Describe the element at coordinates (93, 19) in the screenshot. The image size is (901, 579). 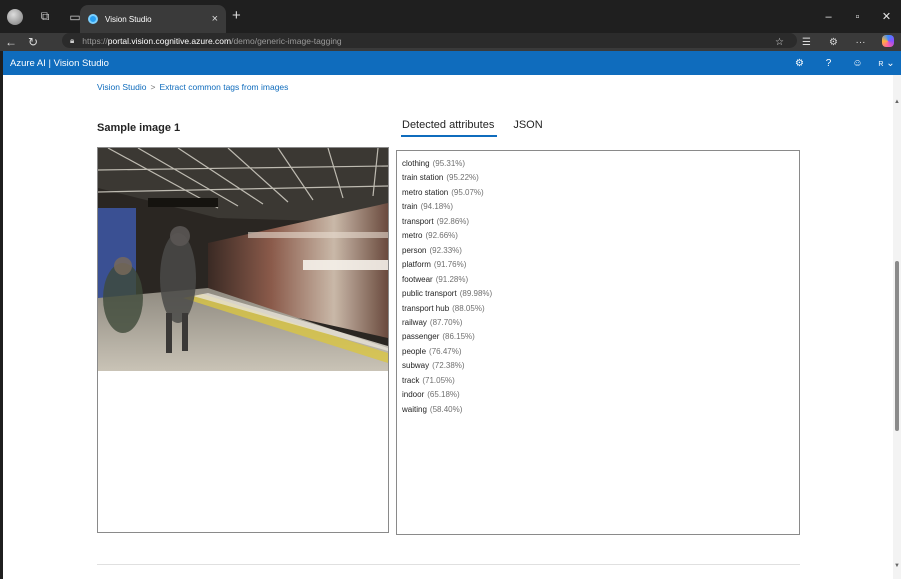
I see `vision-studio-favicon-icon` at that location.